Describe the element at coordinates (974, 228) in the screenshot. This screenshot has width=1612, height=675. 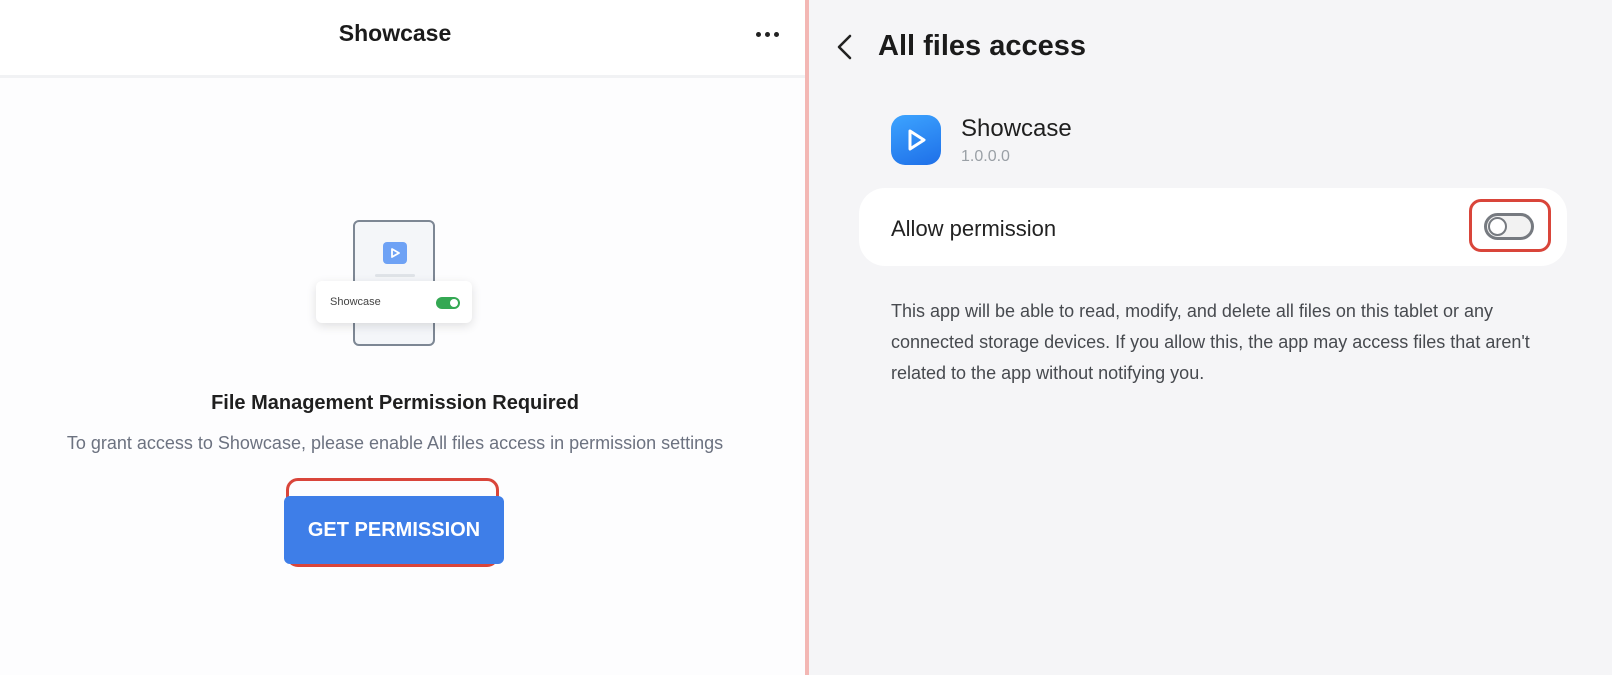
I see `allow-permission-label: Allow permission` at that location.